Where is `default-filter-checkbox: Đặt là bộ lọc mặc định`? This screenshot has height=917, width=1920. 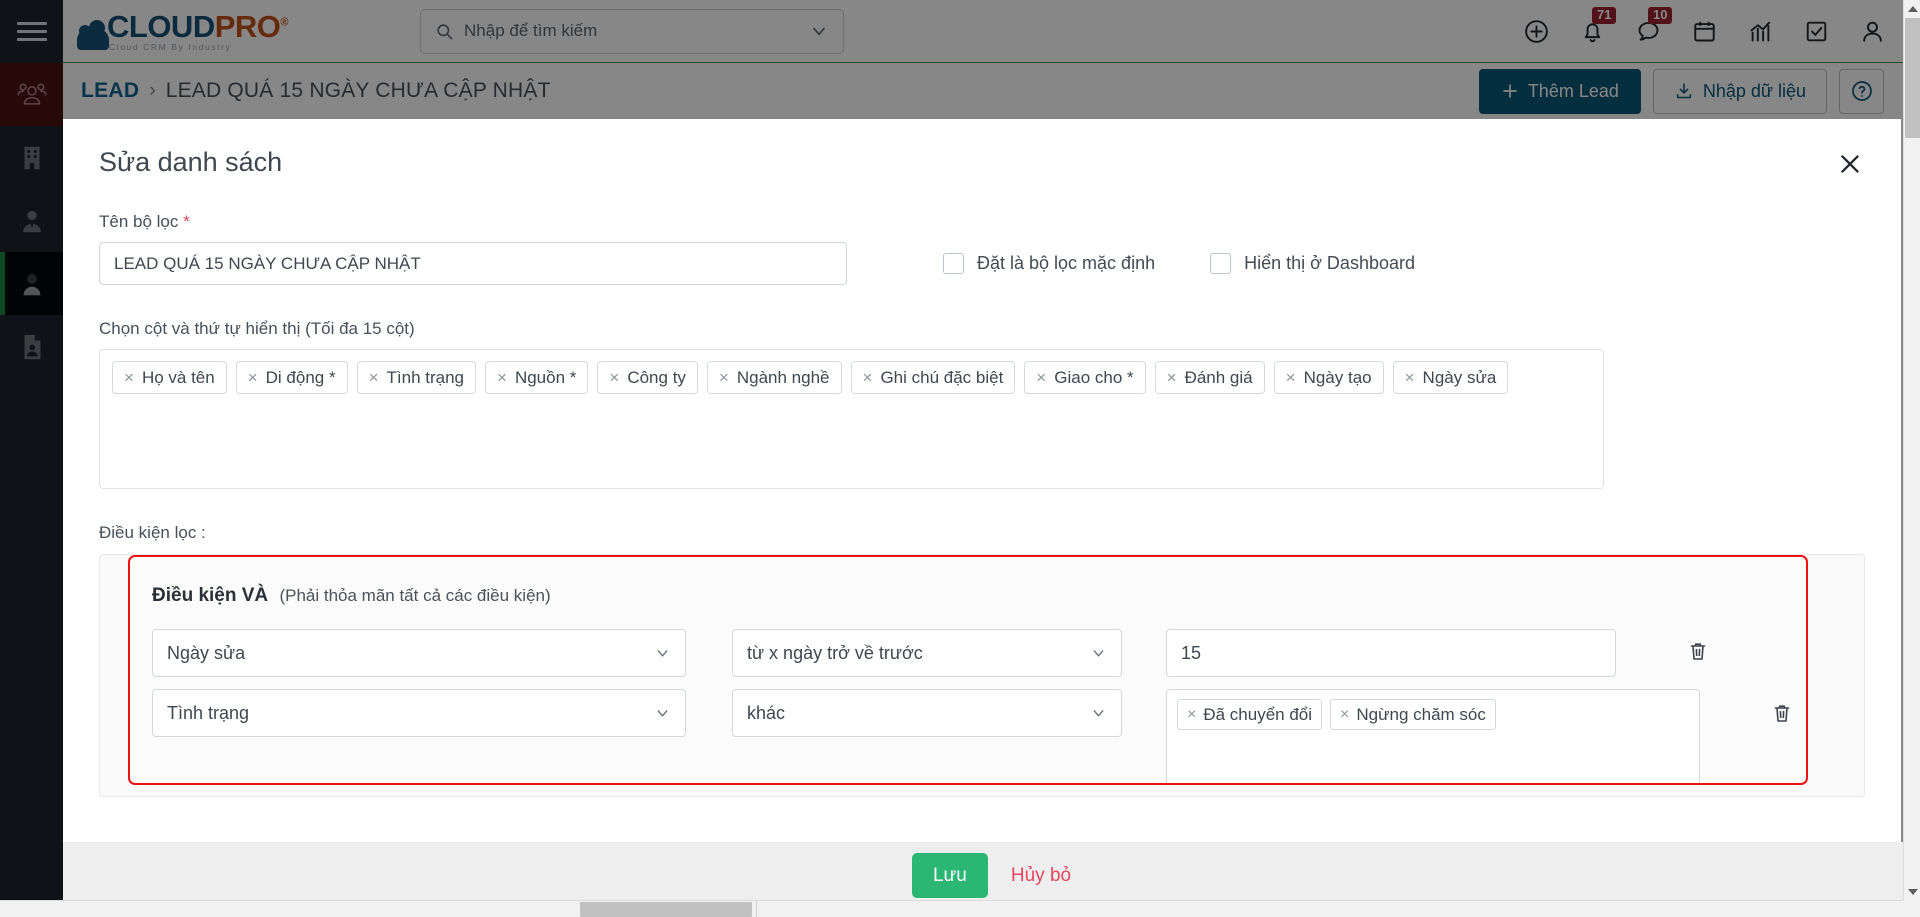 default-filter-checkbox: Đặt là bộ lọc mặc định is located at coordinates (1049, 263).